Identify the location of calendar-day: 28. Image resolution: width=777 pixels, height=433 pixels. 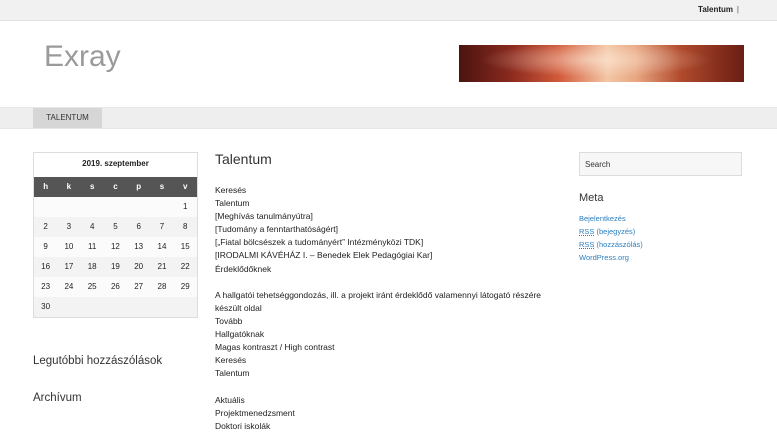
(162, 286).